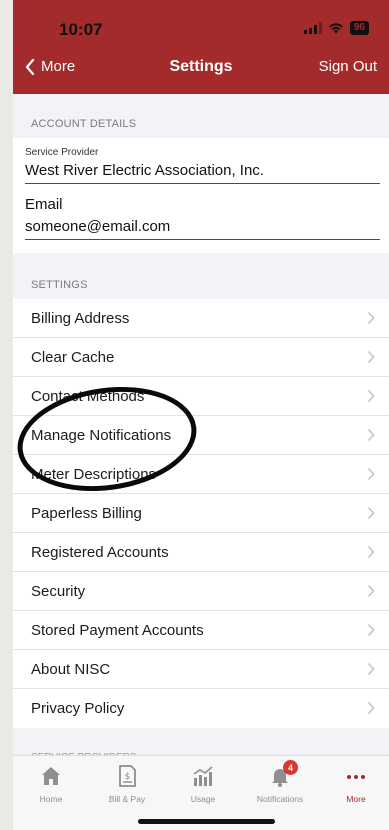  Describe the element at coordinates (100, 552) in the screenshot. I see `settings-item-label: Registered Accounts` at that location.